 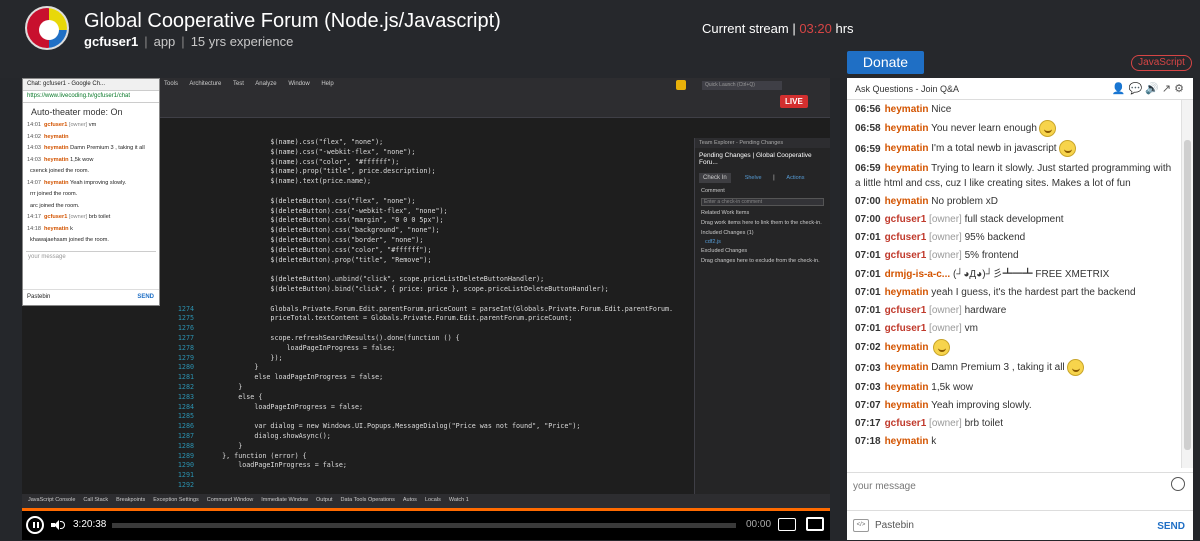 I want to click on url-path-part: /gcfuser1/chat, so click(x=111, y=96).